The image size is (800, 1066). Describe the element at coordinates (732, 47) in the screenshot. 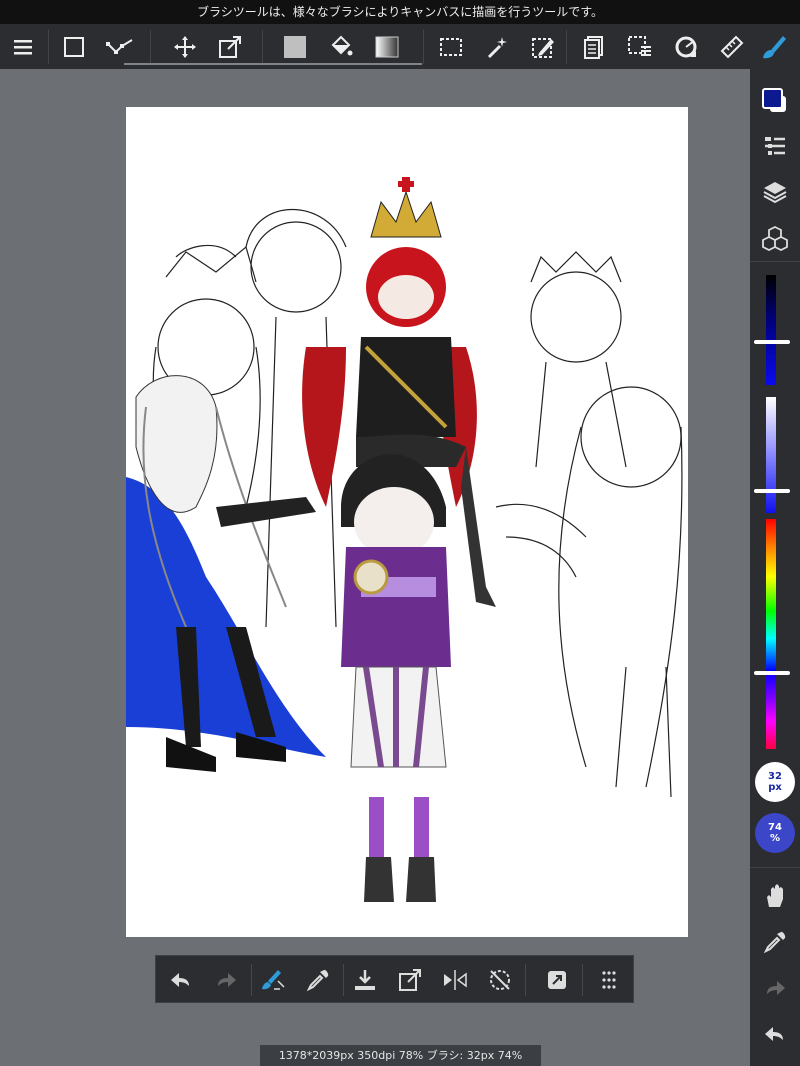

I see `ruler-icon` at that location.